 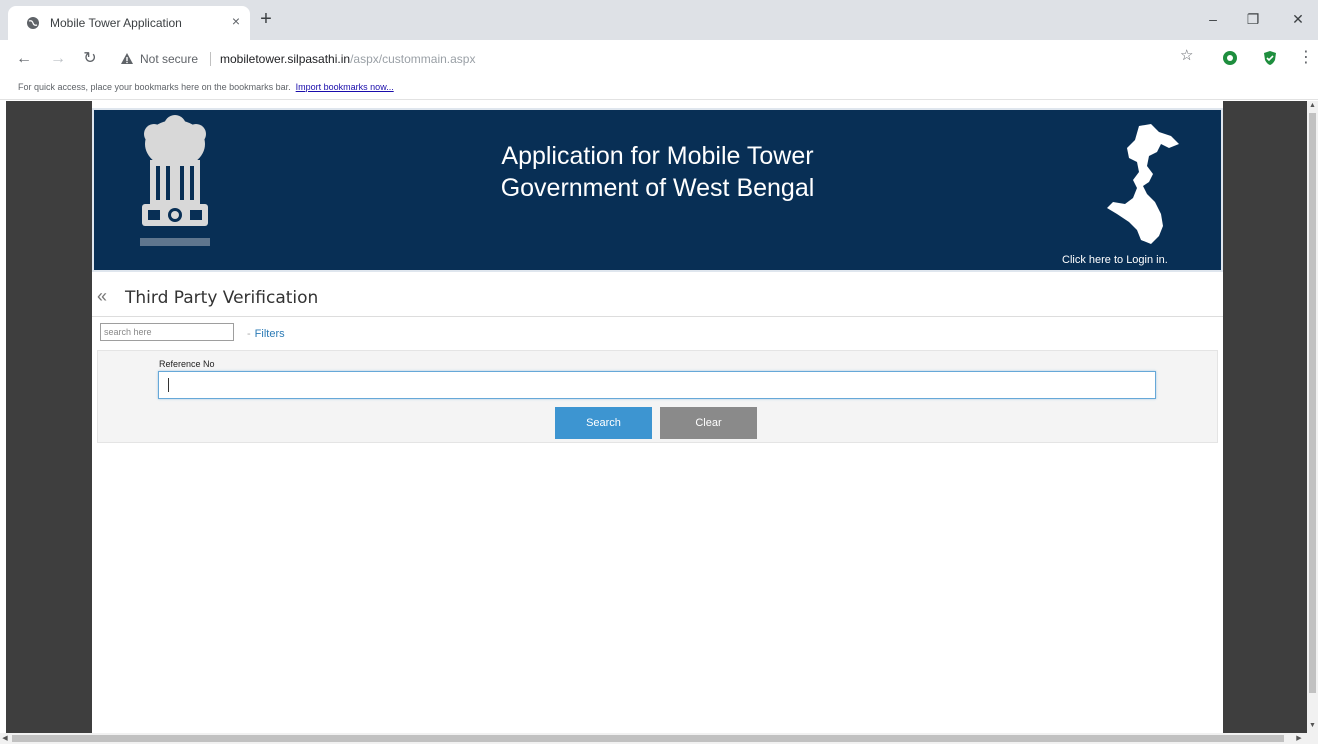 I want to click on forward-arrow-icon: →, so click(x=58, y=59).